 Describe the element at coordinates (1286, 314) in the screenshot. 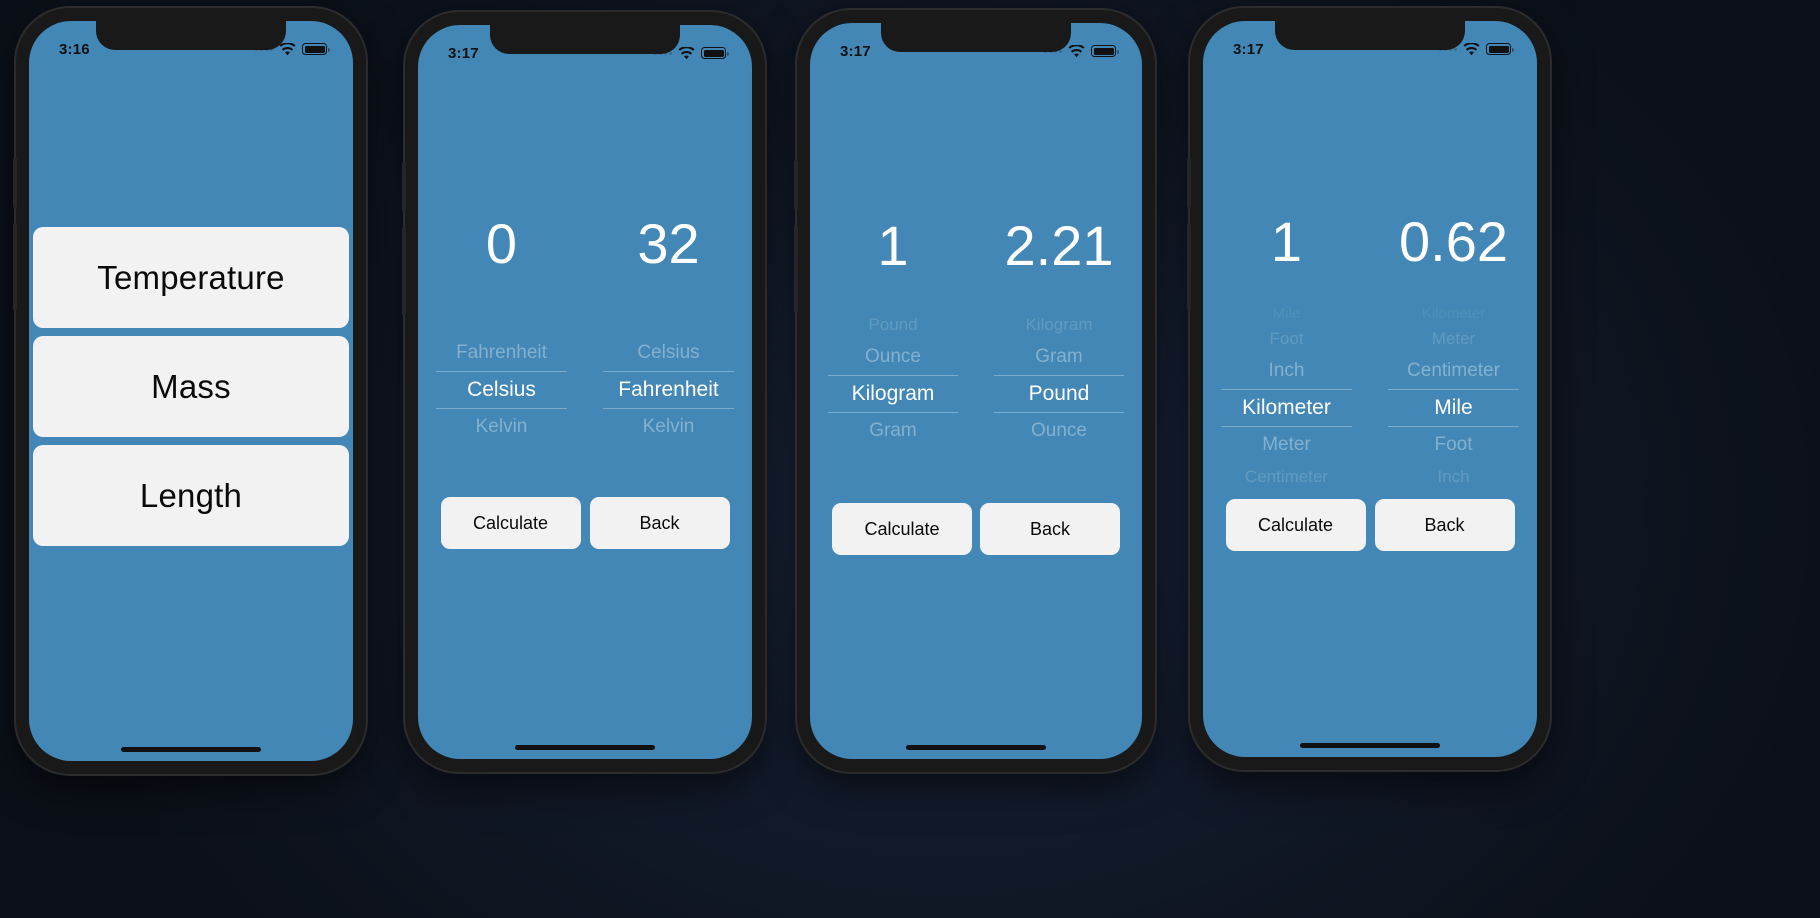

I see `picker-option: Mile` at that location.